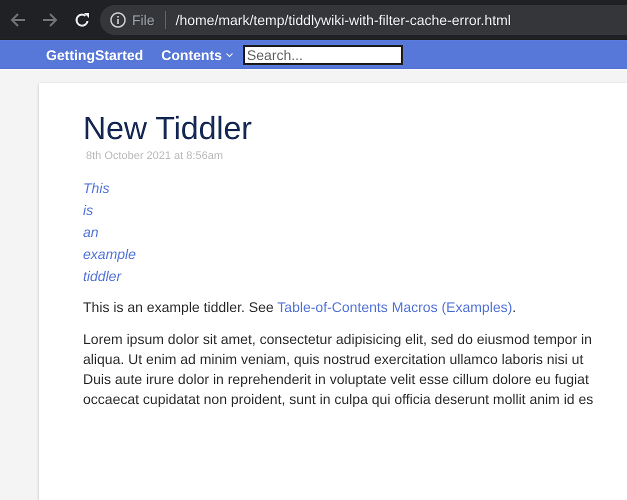 The height and width of the screenshot is (500, 627). What do you see at coordinates (168, 128) in the screenshot?
I see `tiddler-title: New Tiddler` at bounding box center [168, 128].